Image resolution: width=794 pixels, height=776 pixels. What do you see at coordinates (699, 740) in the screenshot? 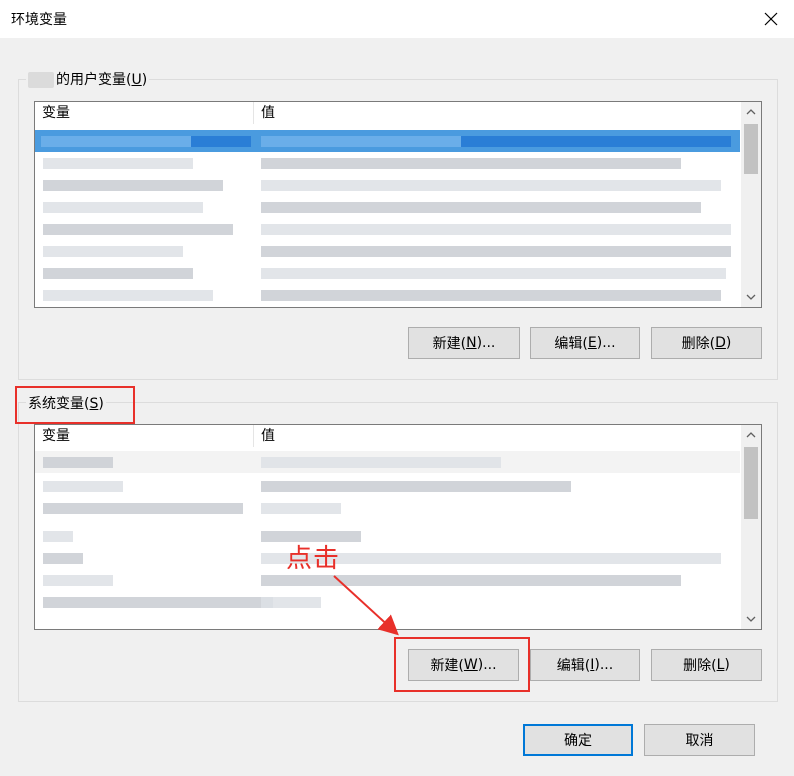
I see `cancel-button: 取消` at bounding box center [699, 740].